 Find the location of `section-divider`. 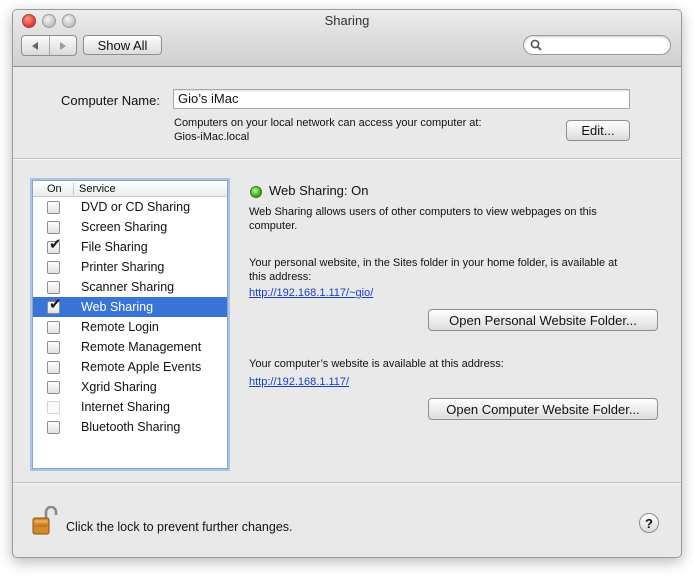

section-divider is located at coordinates (347, 159).